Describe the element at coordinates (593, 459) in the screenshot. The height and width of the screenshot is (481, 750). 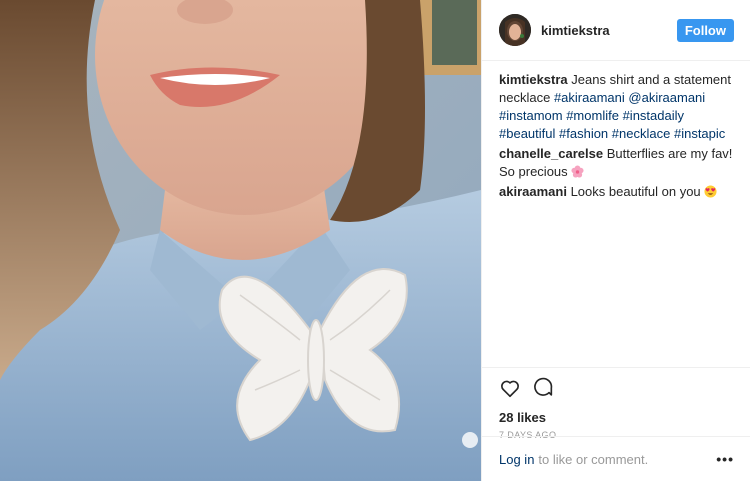
I see `login-prompt: to like or comment.` at that location.